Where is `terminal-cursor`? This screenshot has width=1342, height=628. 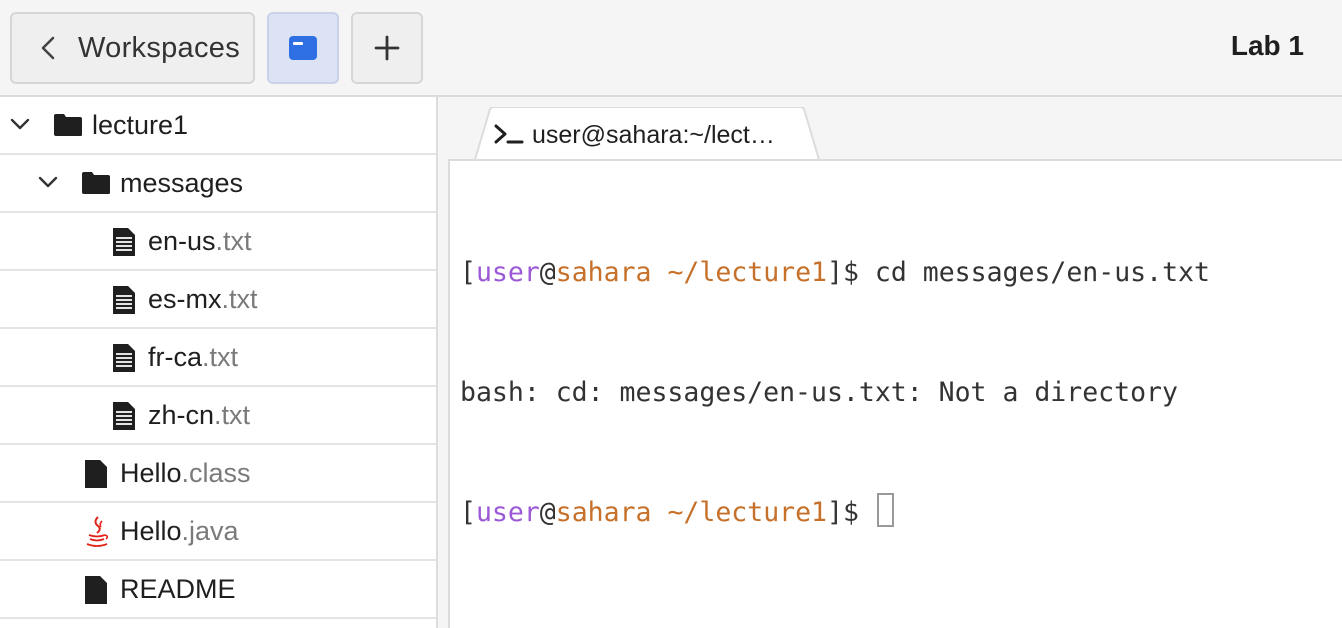
terminal-cursor is located at coordinates (885, 510).